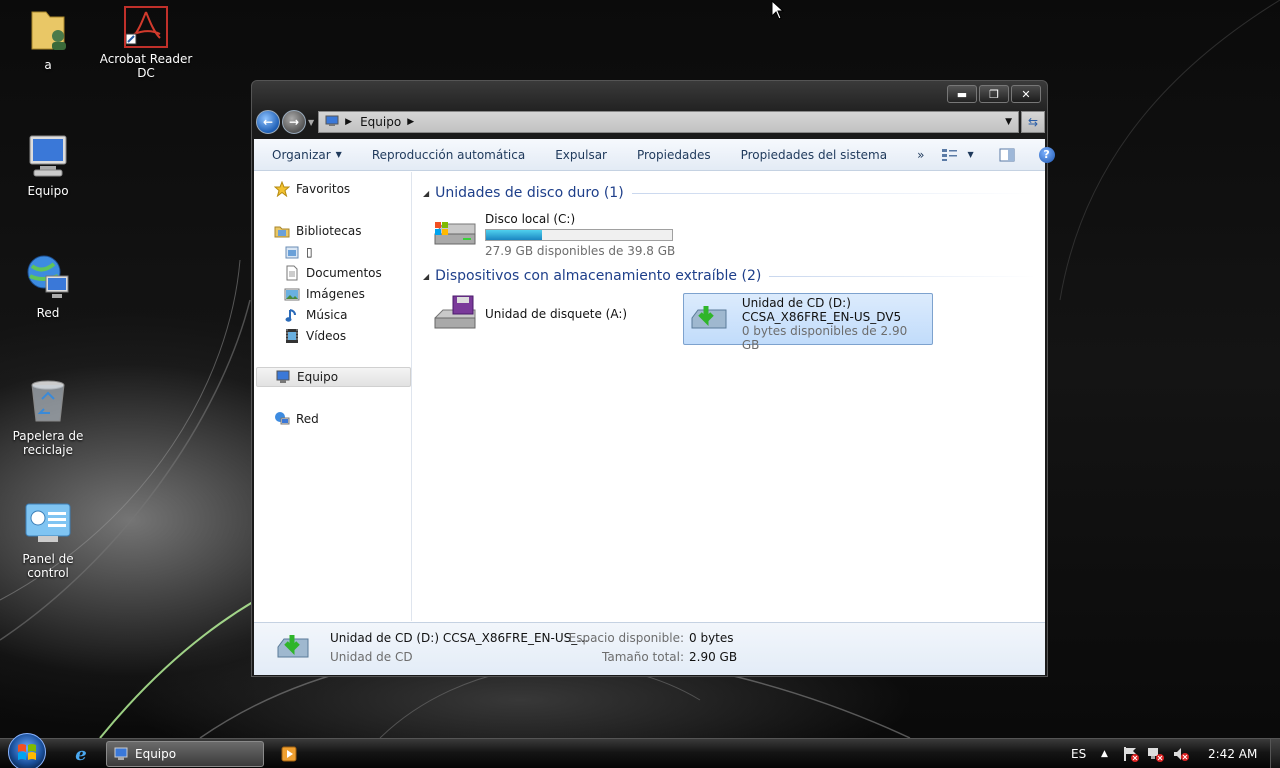  I want to click on show-hidden-icons-button: ▲, so click(1104, 753).